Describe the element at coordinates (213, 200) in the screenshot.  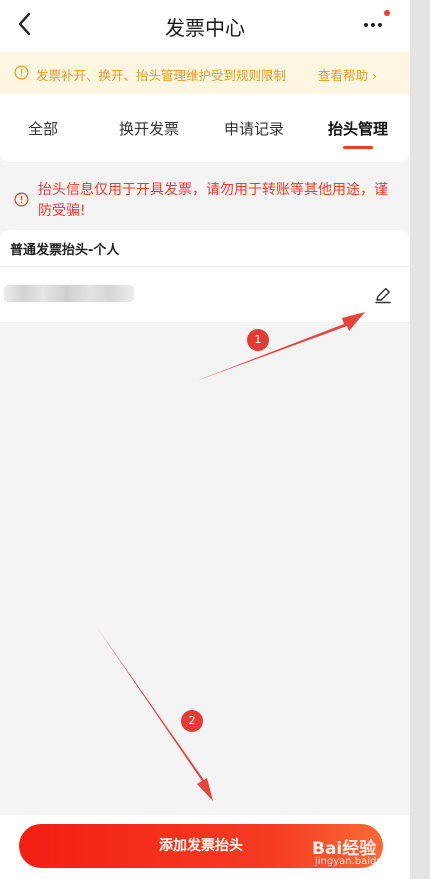
I see `warning-text: 抬头信息仅用于开具发票，请勿用于转账等其他用途，谨防受骗!` at that location.